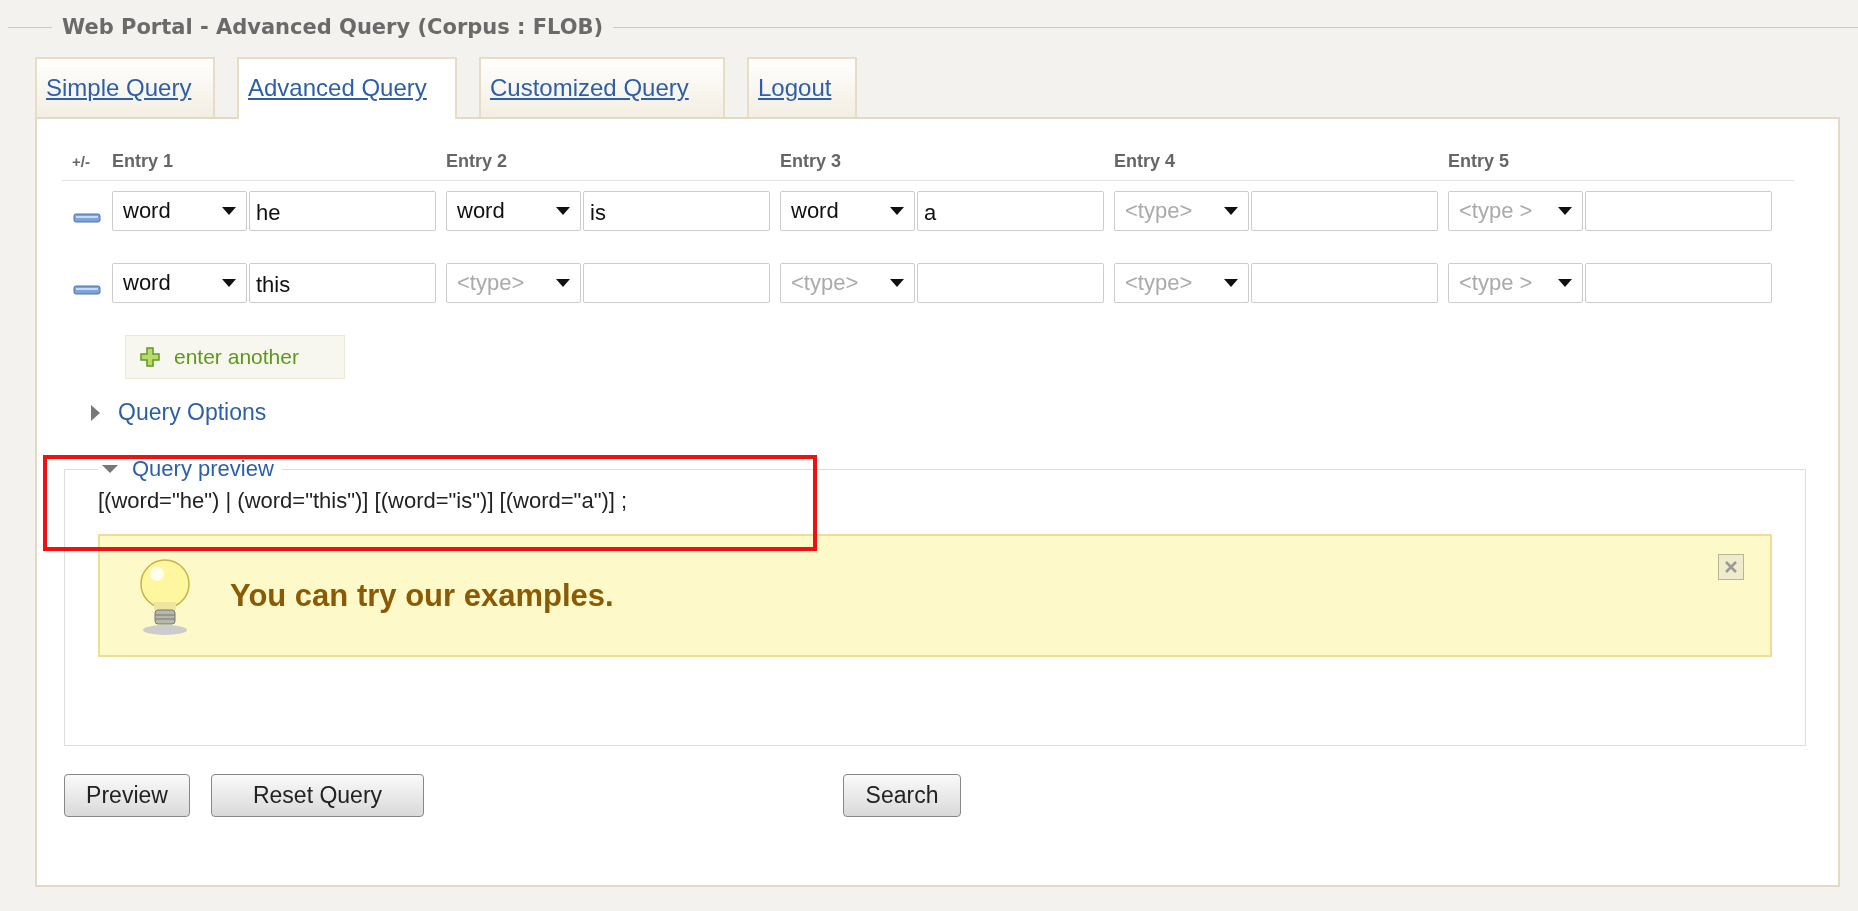 The height and width of the screenshot is (911, 1858). What do you see at coordinates (477, 161) in the screenshot?
I see `column-header: Entry 2` at bounding box center [477, 161].